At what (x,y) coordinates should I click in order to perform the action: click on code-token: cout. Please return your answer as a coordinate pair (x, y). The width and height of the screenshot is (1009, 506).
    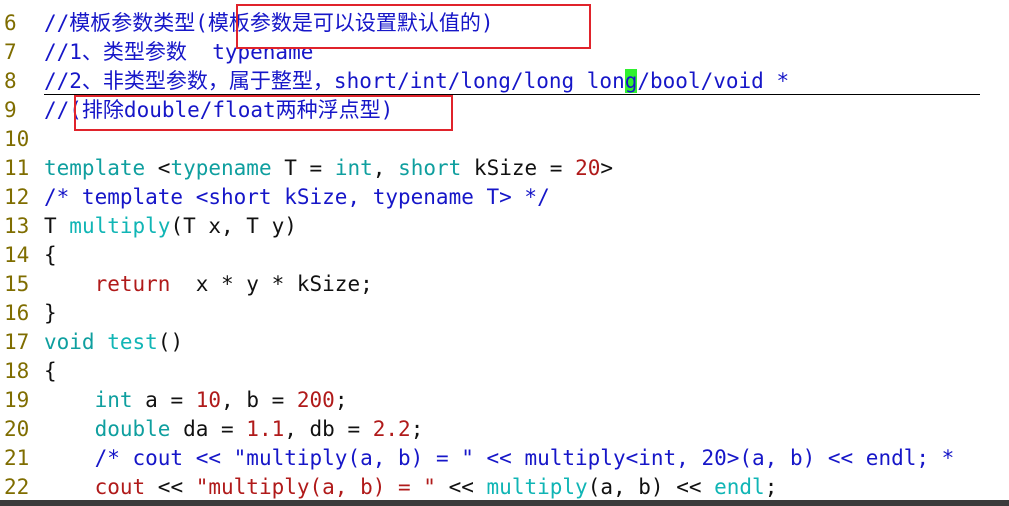
    Looking at the image, I should click on (120, 487).